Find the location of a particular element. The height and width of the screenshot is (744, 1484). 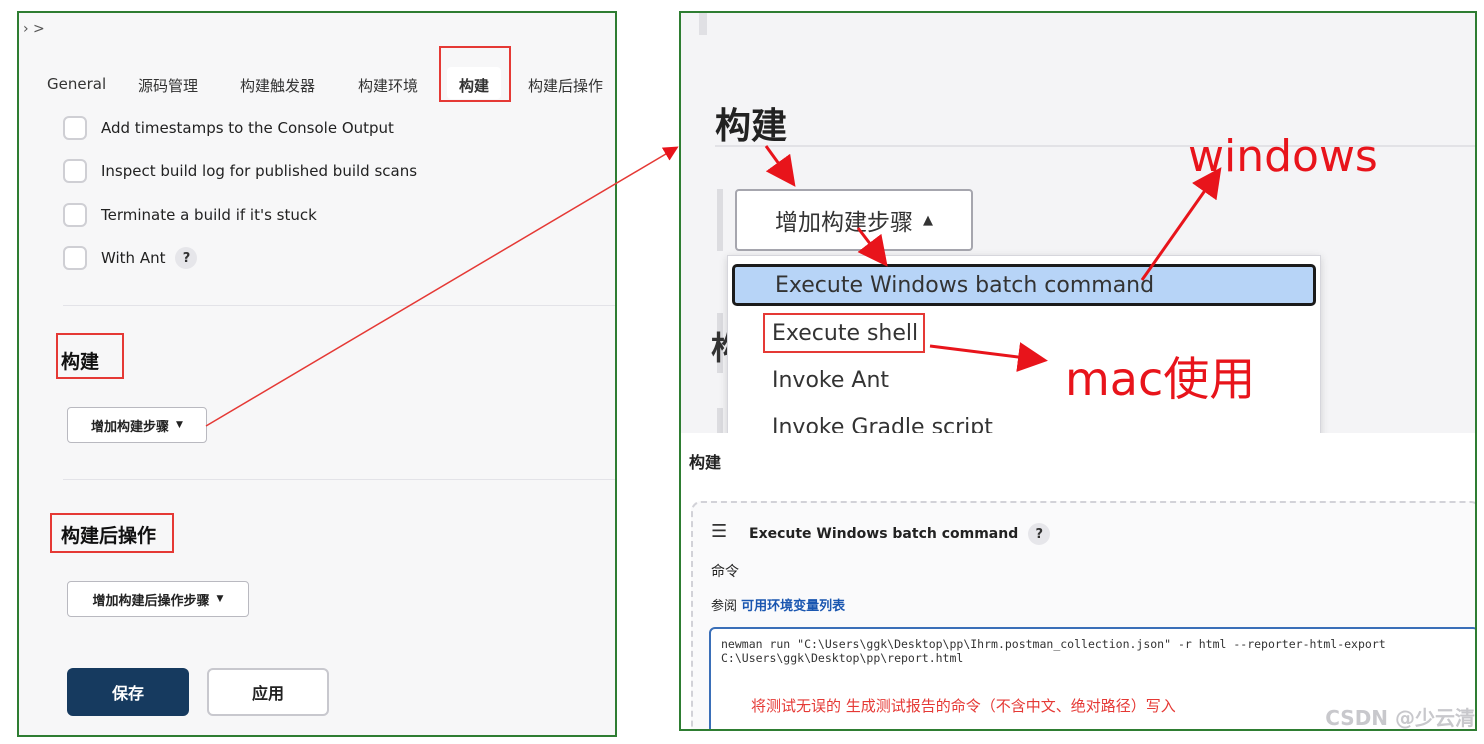

tab-post-build: 构建后操作 is located at coordinates (565, 85).